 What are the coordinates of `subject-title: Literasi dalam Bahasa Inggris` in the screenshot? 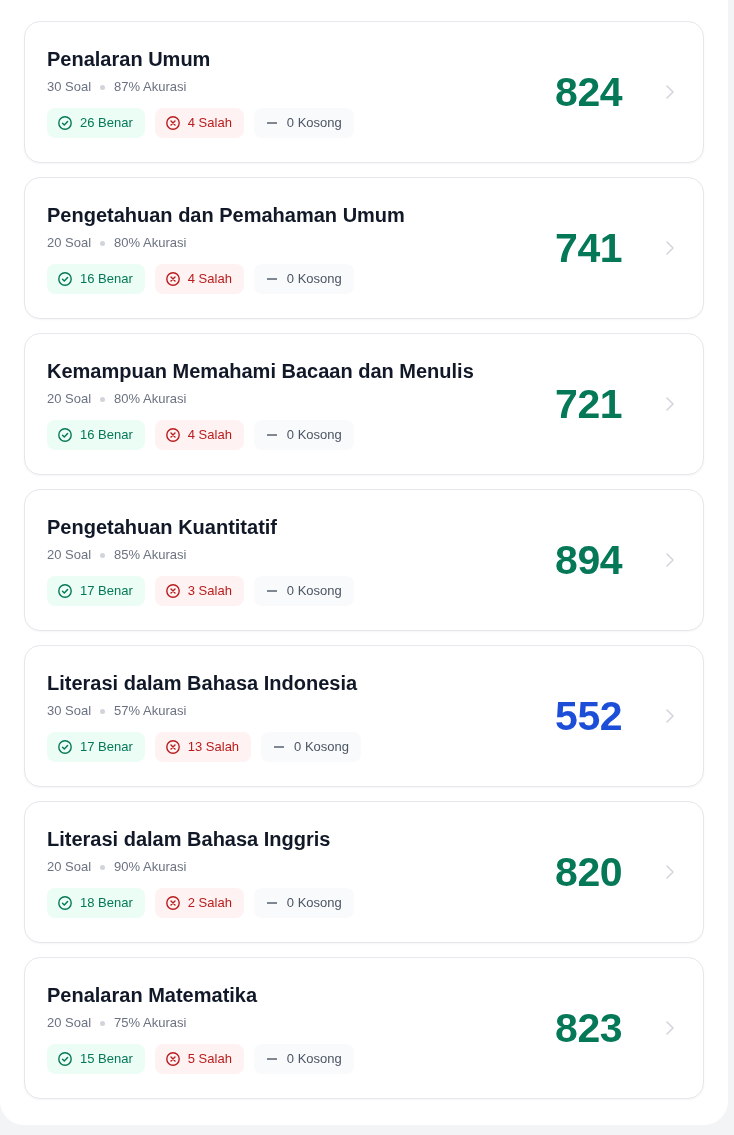 It's located at (189, 839).